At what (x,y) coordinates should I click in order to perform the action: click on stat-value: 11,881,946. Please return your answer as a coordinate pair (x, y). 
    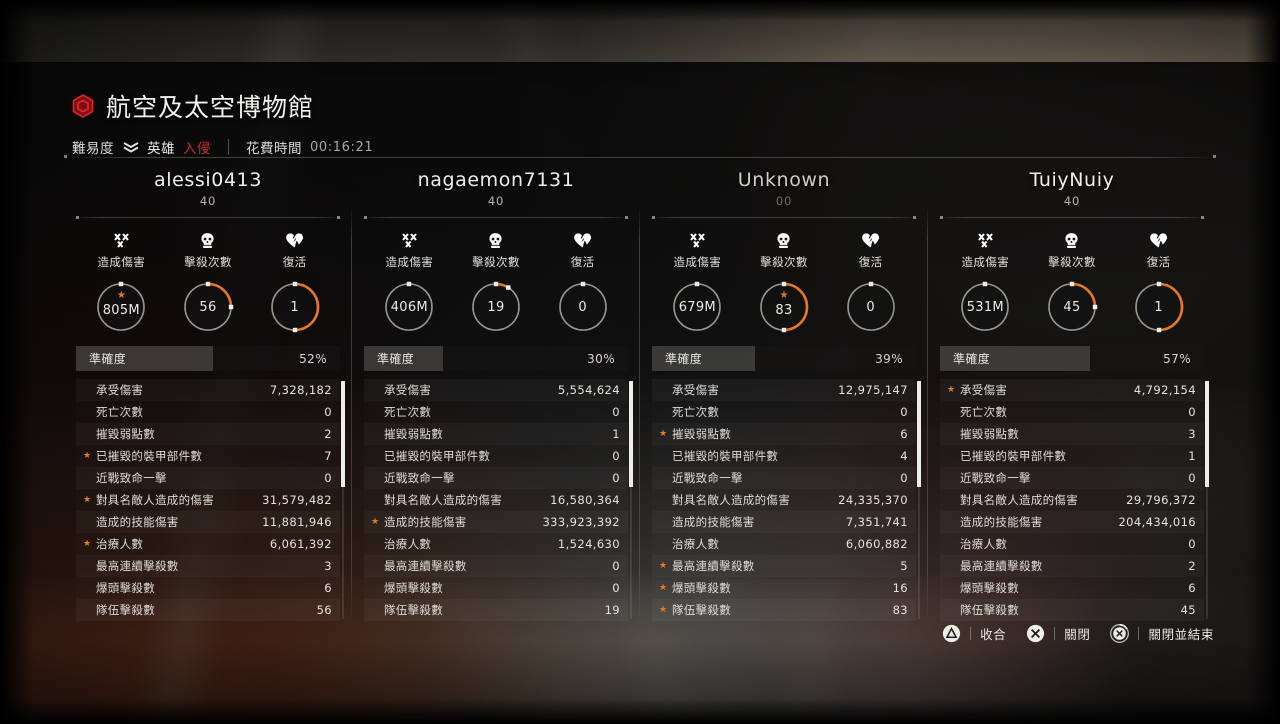
    Looking at the image, I should click on (297, 522).